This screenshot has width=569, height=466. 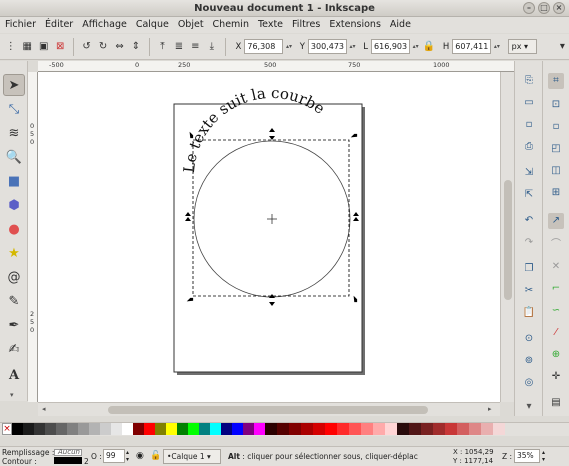 I want to click on new-document-icon: ⎘, so click(x=529, y=81).